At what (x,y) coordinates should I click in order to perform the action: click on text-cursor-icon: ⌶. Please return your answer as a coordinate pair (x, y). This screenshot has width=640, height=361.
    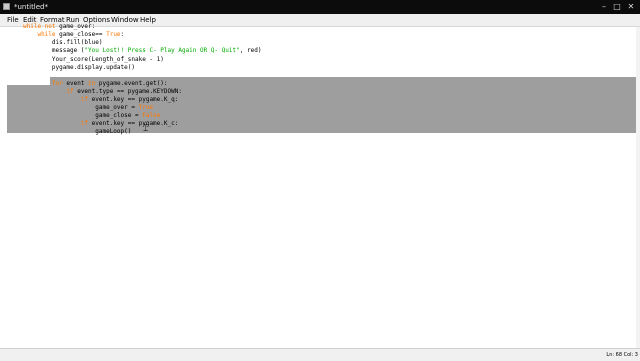
    Looking at the image, I should click on (146, 129).